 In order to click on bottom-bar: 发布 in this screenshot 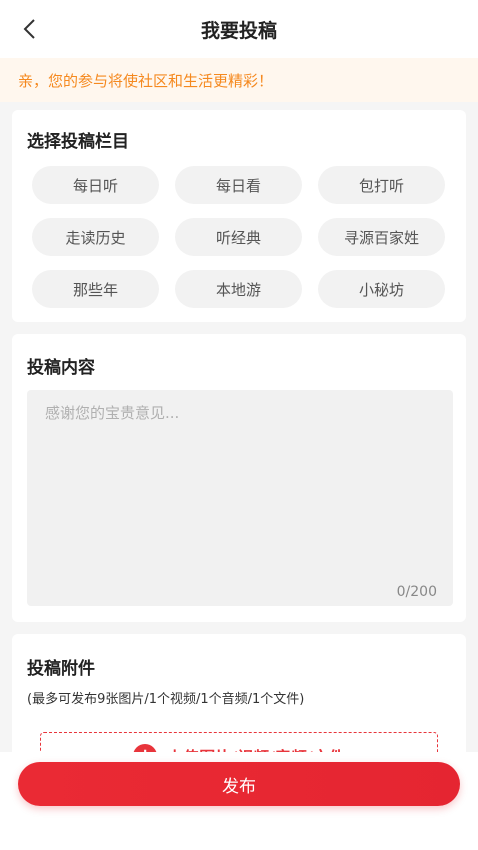, I will do `click(239, 801)`.